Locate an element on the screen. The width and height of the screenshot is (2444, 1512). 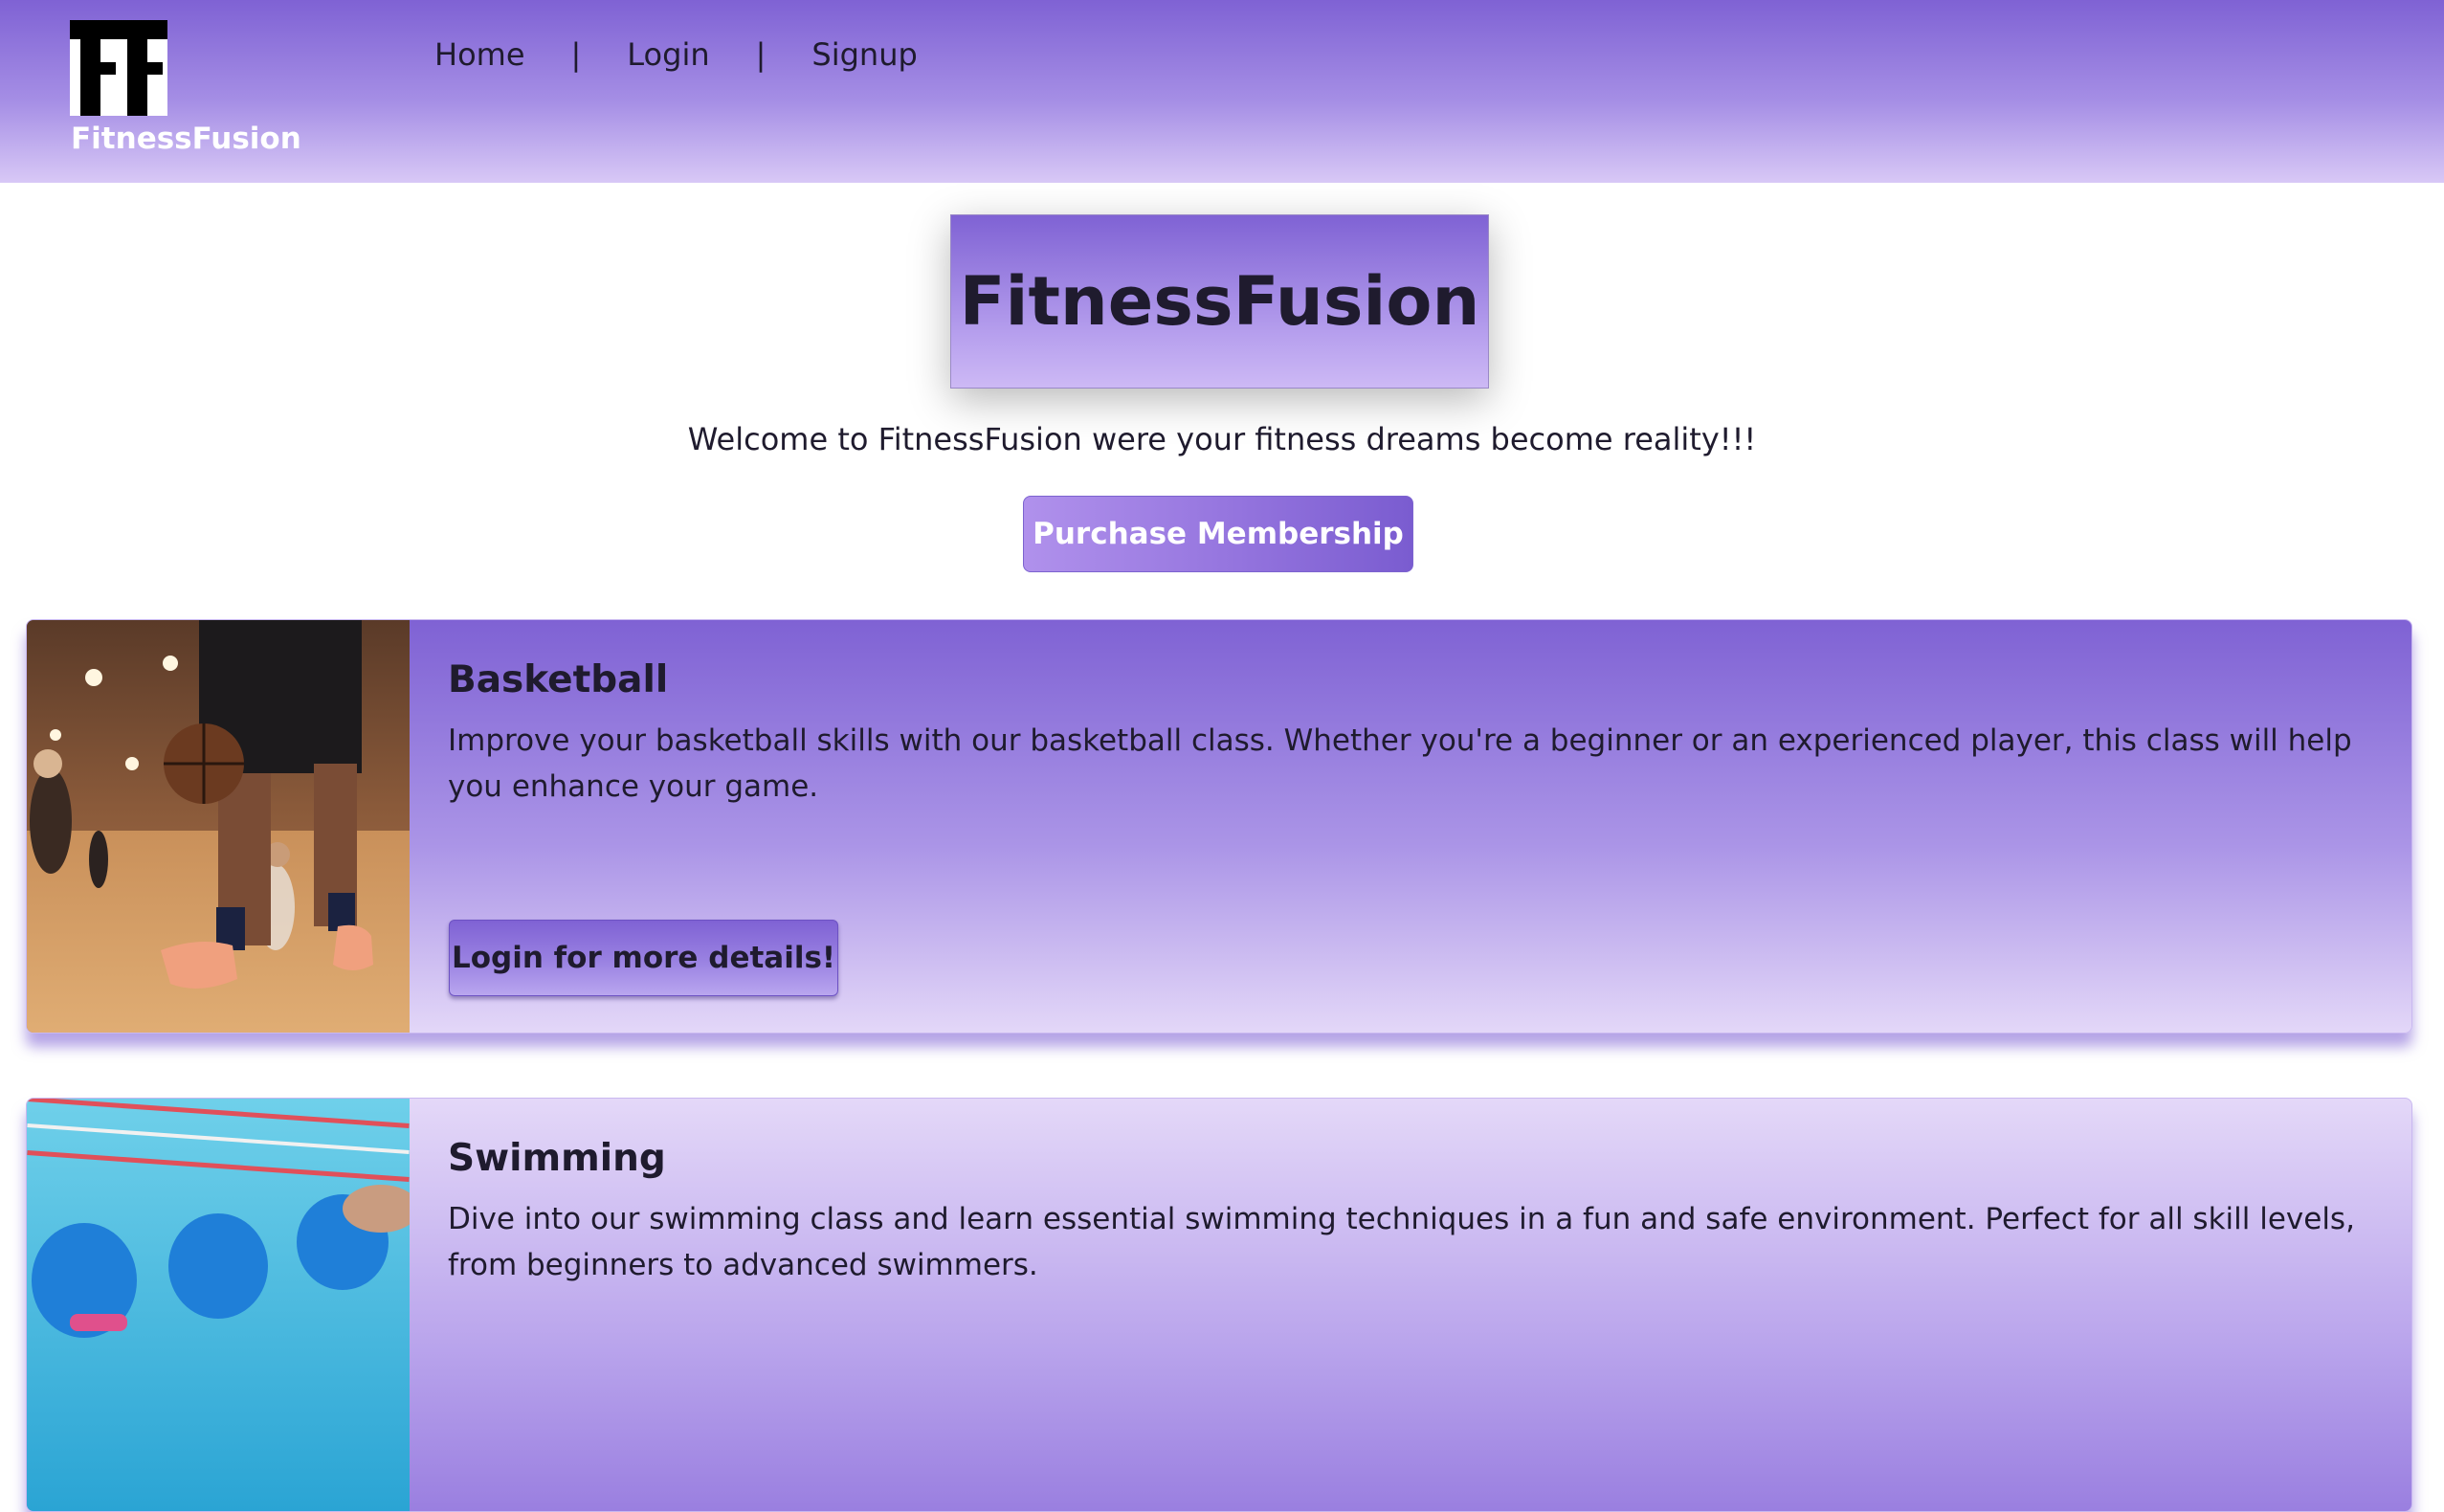
hero-title-box: FitnessFusion is located at coordinates (1219, 301).